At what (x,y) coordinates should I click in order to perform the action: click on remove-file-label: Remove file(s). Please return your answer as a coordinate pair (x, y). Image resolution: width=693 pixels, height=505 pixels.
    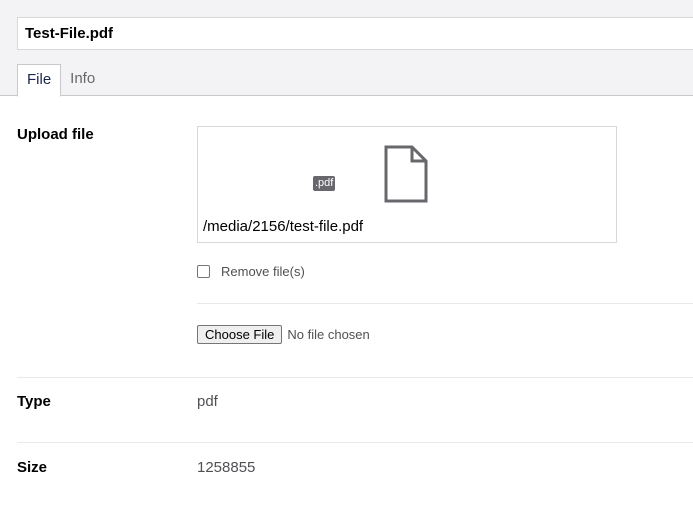
    Looking at the image, I should click on (263, 271).